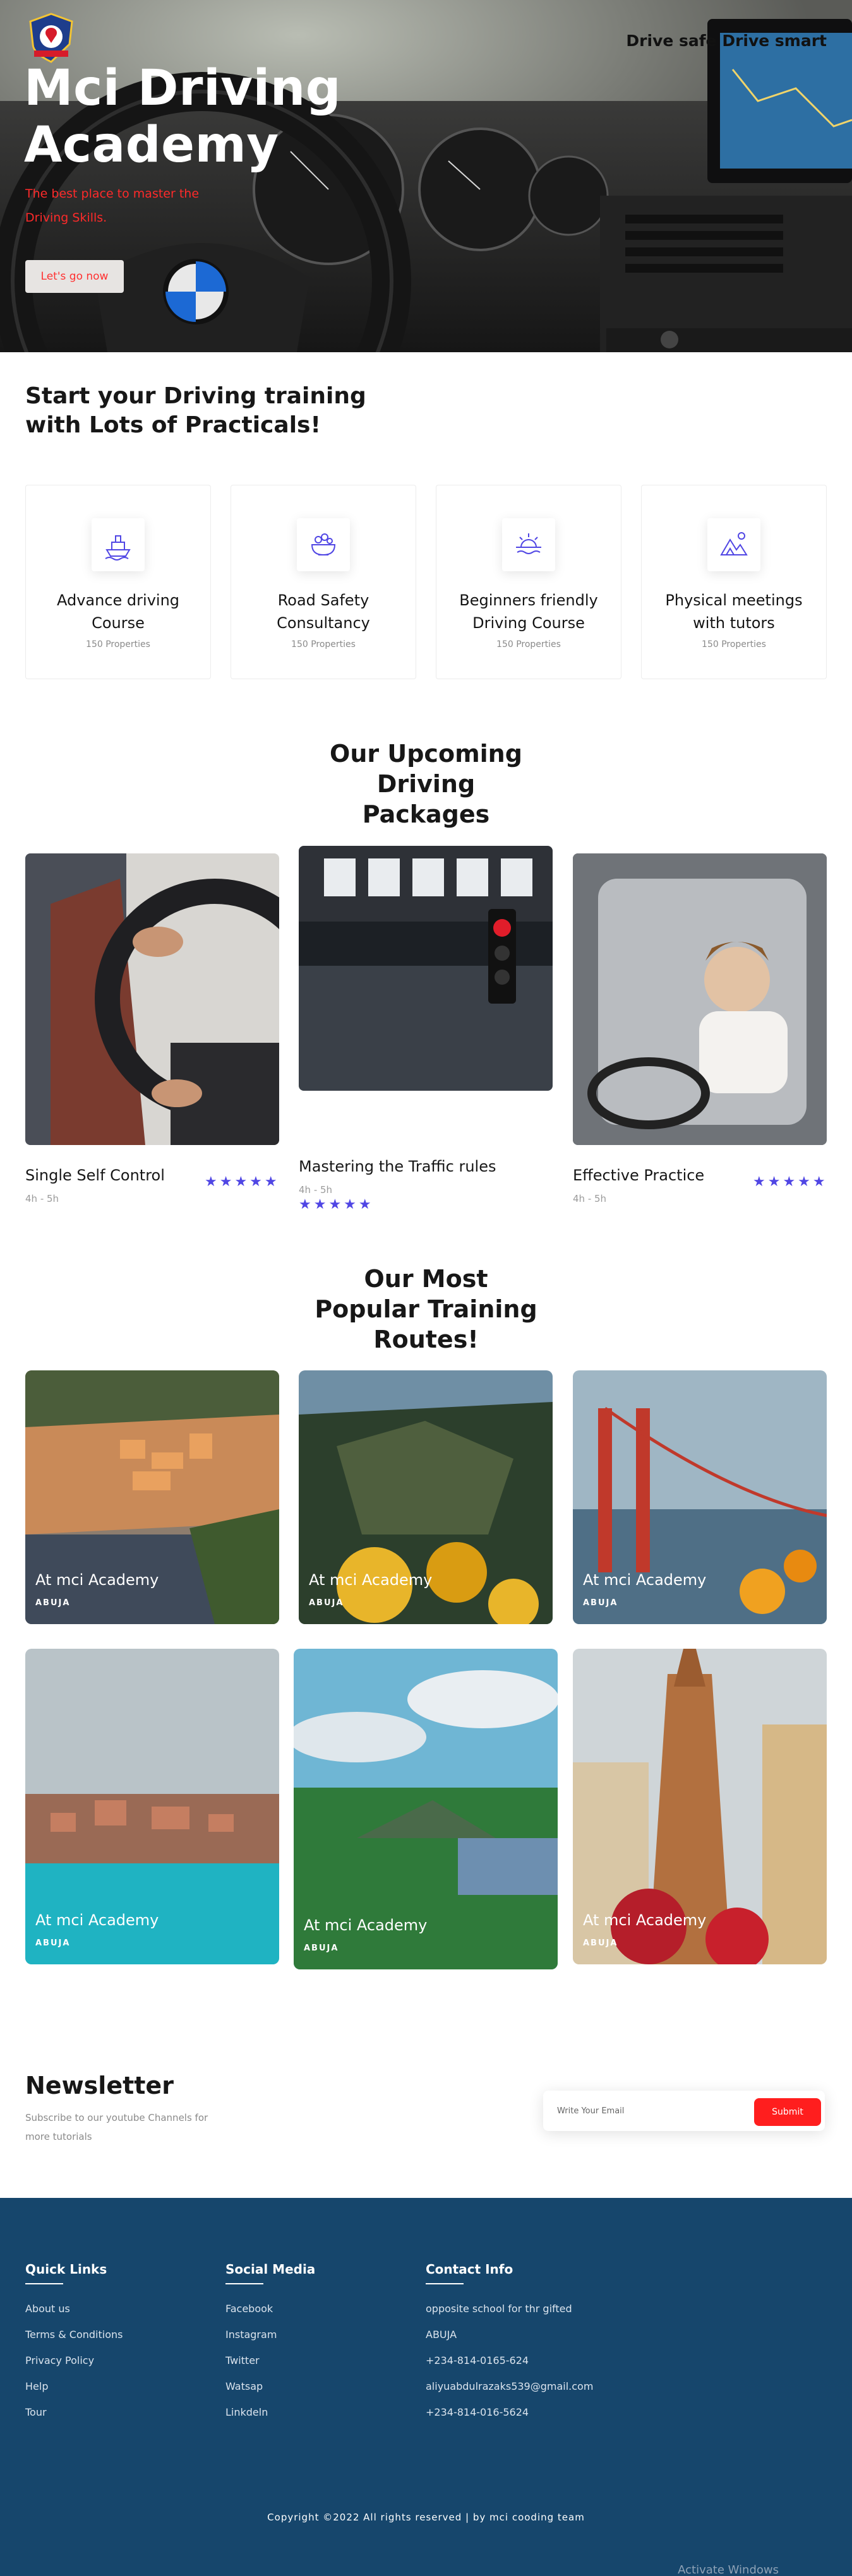 This screenshot has width=852, height=2576. Describe the element at coordinates (51, 37) in the screenshot. I see `academy-crest-logo` at that location.